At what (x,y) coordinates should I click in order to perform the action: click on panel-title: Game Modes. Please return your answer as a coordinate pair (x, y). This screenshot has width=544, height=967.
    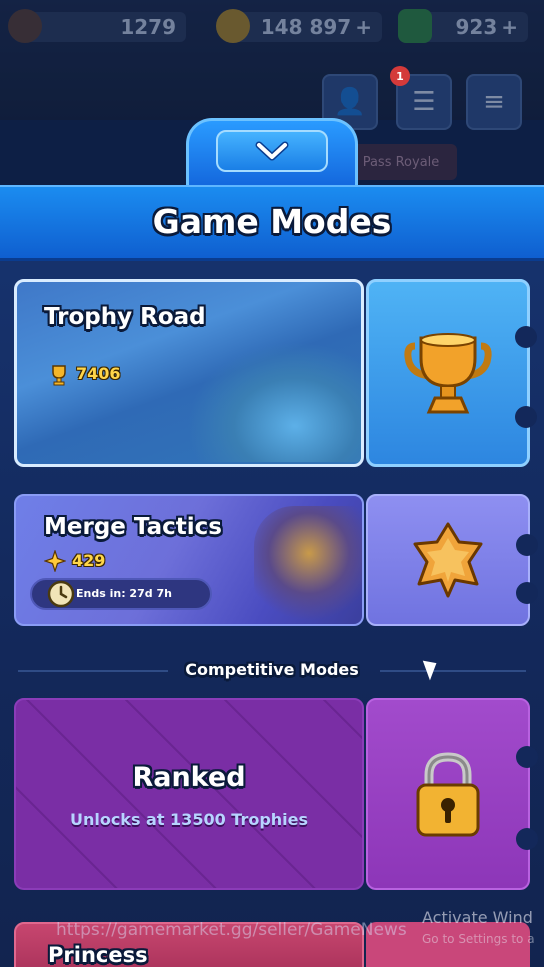
    Looking at the image, I should click on (272, 221).